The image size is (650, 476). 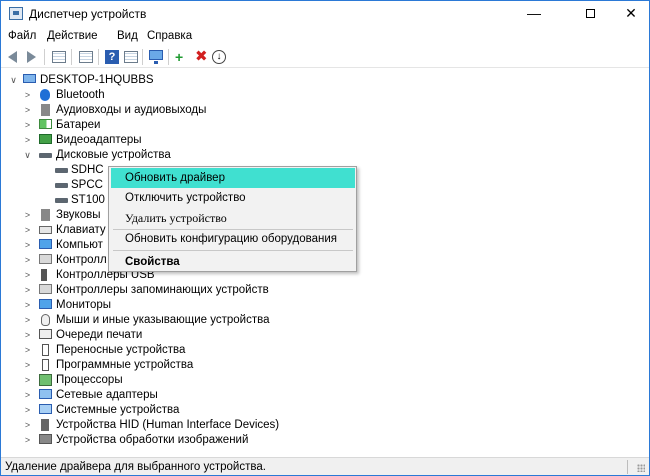 I want to click on toolbar: ? + ✖ ↓, so click(x=325, y=57).